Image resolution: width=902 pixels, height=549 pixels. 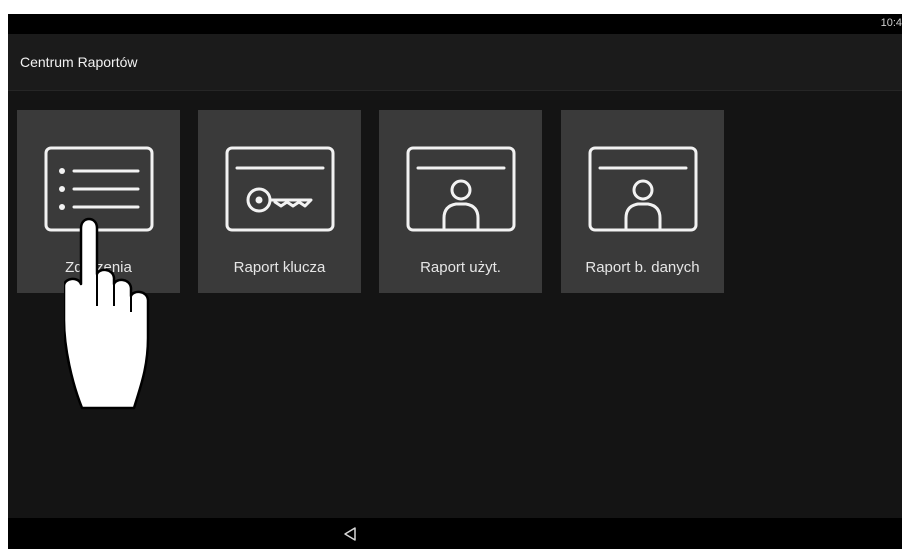 I want to click on event-list-icon, so click(x=99, y=189).